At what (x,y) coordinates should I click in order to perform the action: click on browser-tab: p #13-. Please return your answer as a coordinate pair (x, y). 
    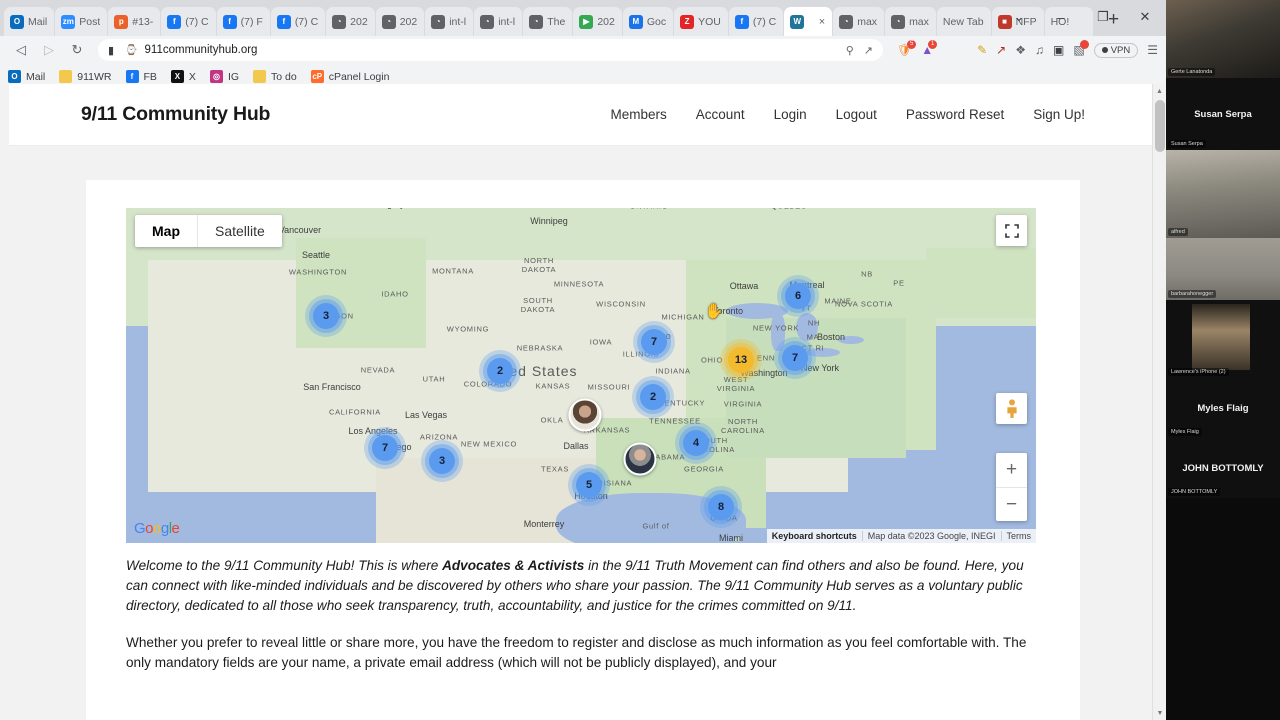
    Looking at the image, I should click on (134, 21).